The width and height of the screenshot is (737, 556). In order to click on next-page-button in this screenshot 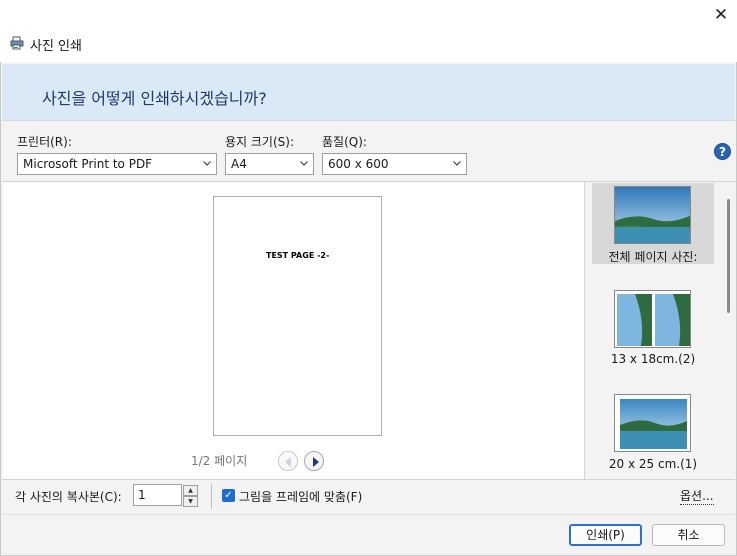, I will do `click(314, 461)`.